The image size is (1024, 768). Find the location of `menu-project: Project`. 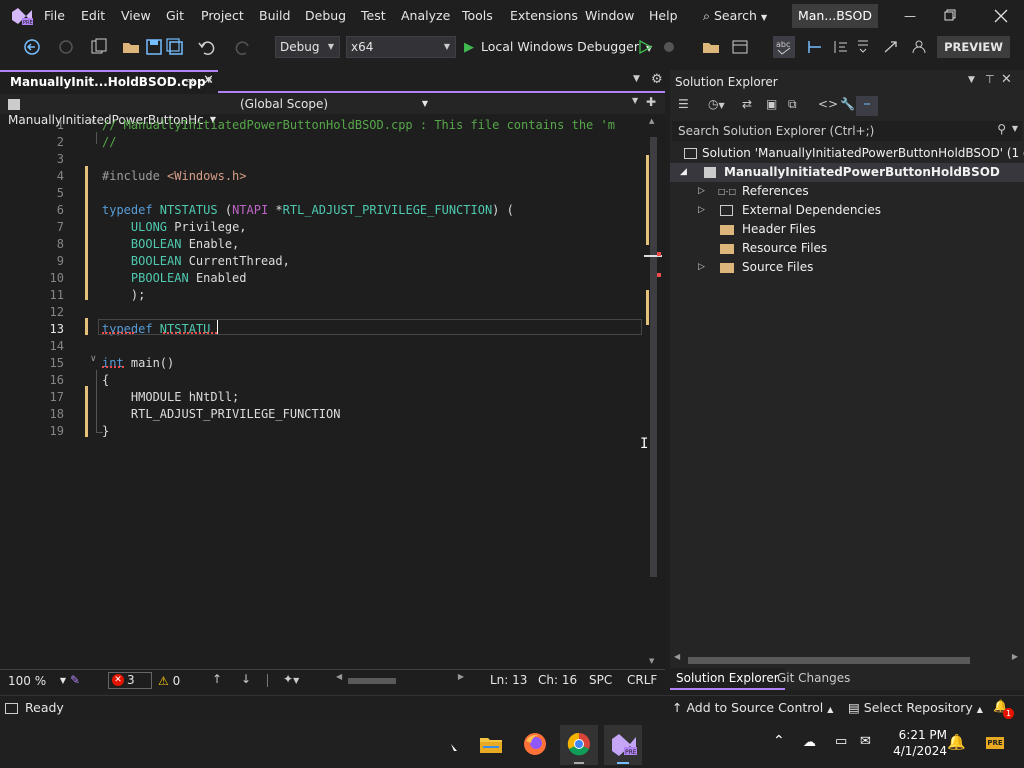

menu-project: Project is located at coordinates (222, 16).